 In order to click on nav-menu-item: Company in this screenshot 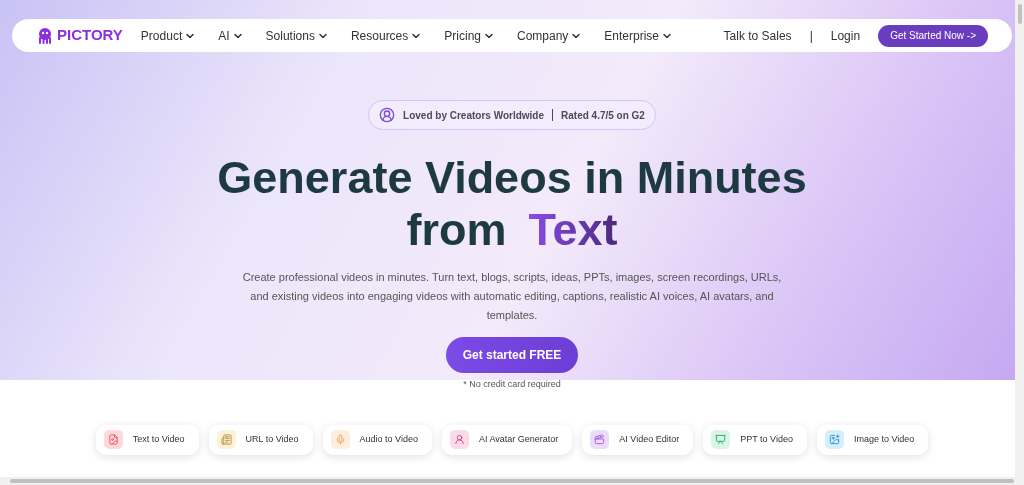, I will do `click(550, 35)`.